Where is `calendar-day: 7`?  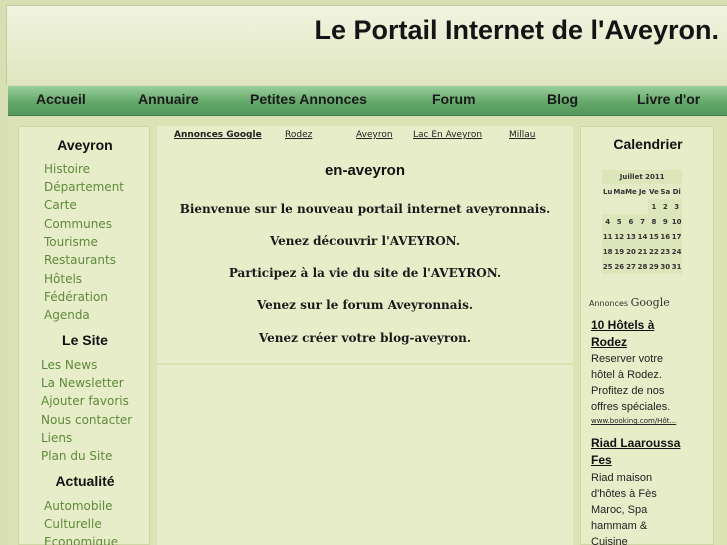
calendar-day: 7 is located at coordinates (642, 221).